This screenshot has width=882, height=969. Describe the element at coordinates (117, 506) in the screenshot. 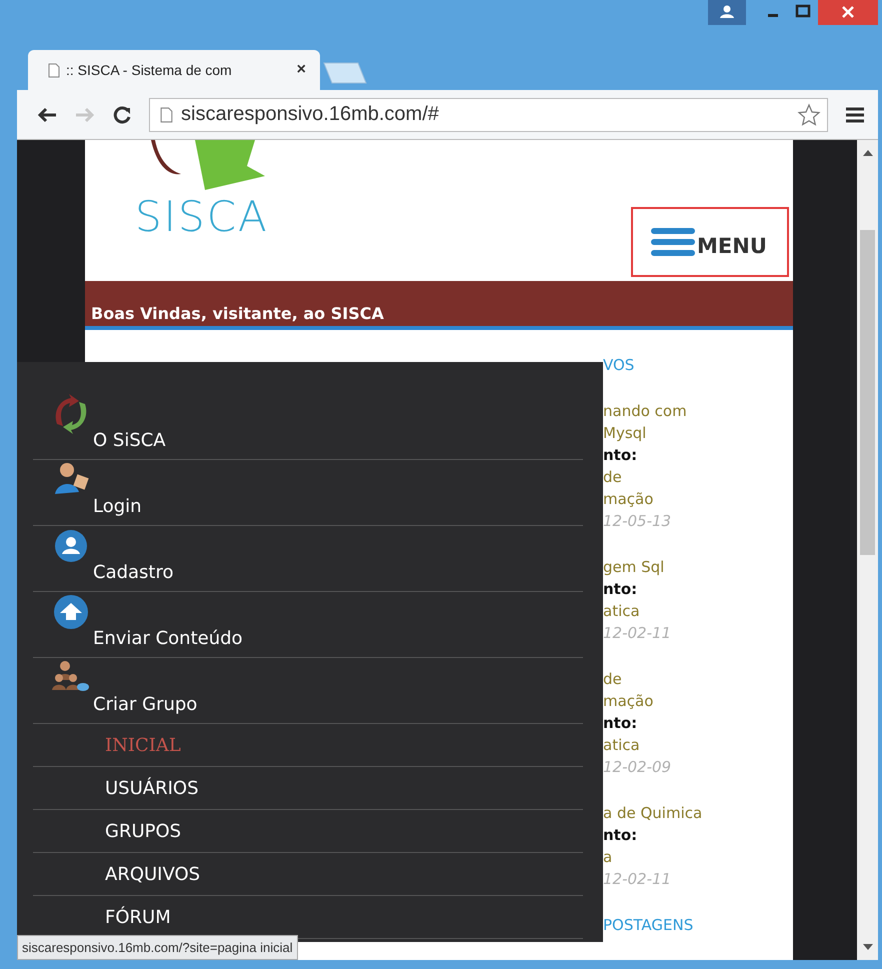

I see `menu-item: Login` at that location.